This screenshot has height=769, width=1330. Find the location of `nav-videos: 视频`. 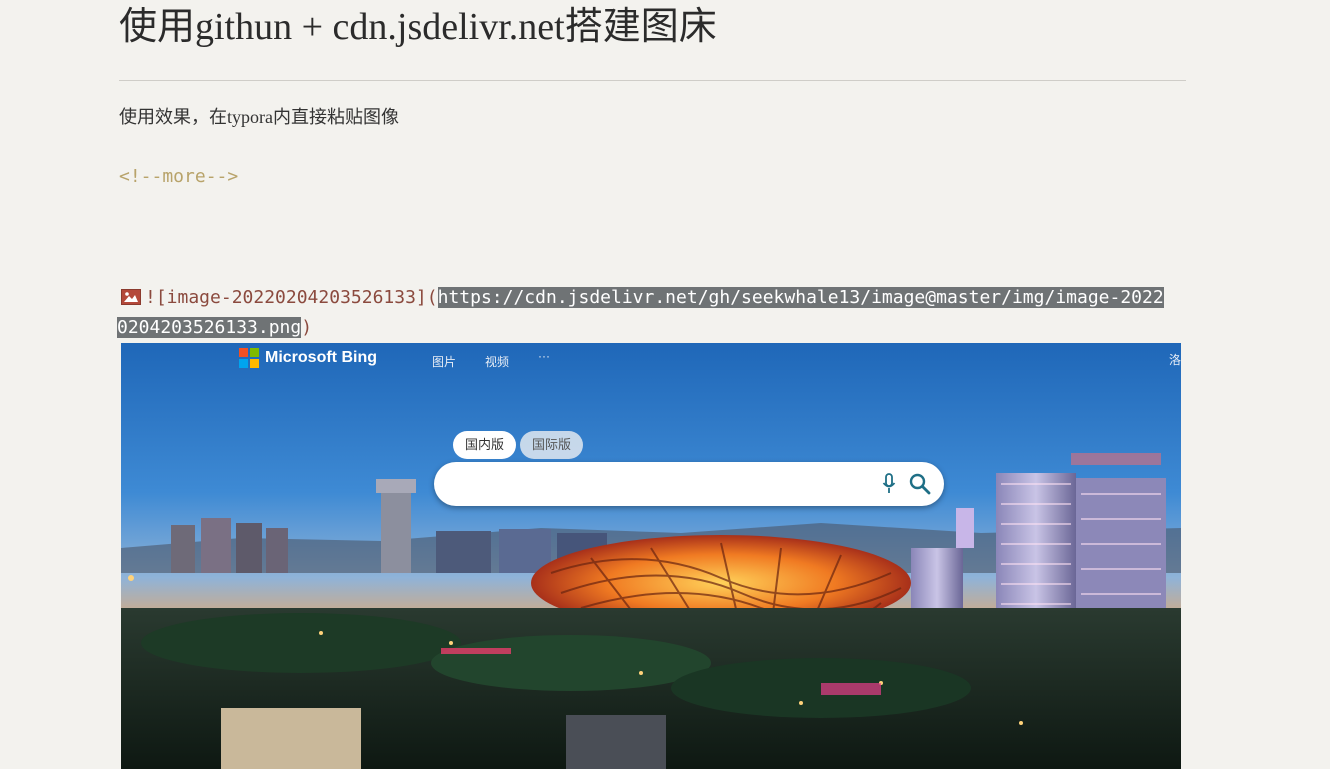

nav-videos: 视频 is located at coordinates (497, 361).